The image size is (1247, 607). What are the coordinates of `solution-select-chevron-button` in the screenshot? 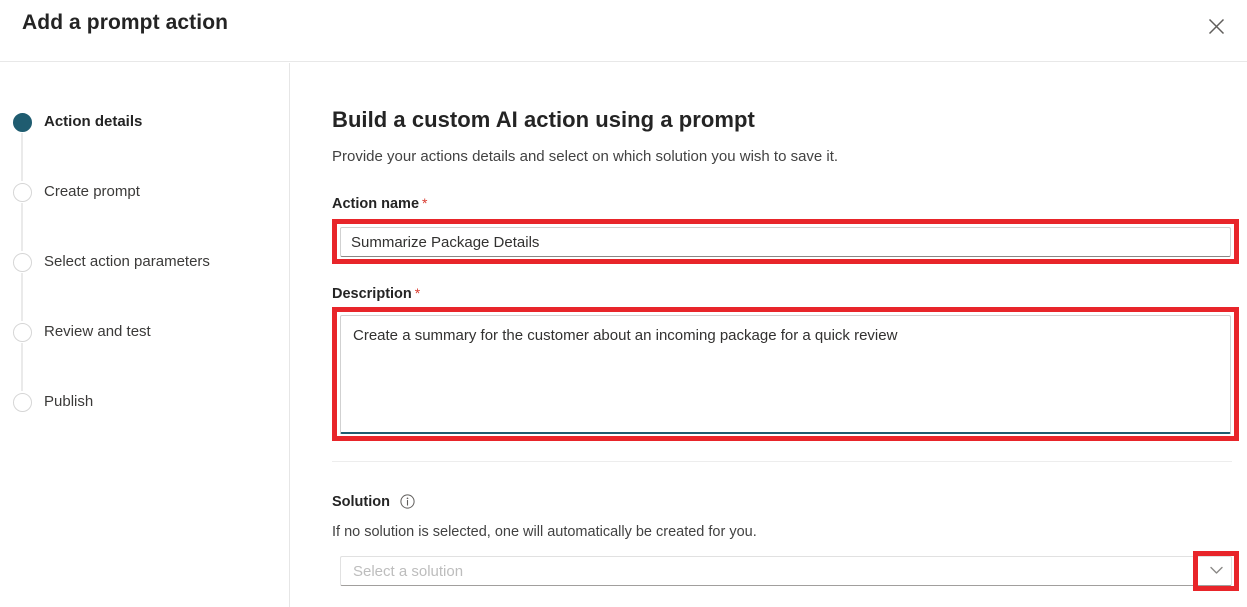 It's located at (1217, 571).